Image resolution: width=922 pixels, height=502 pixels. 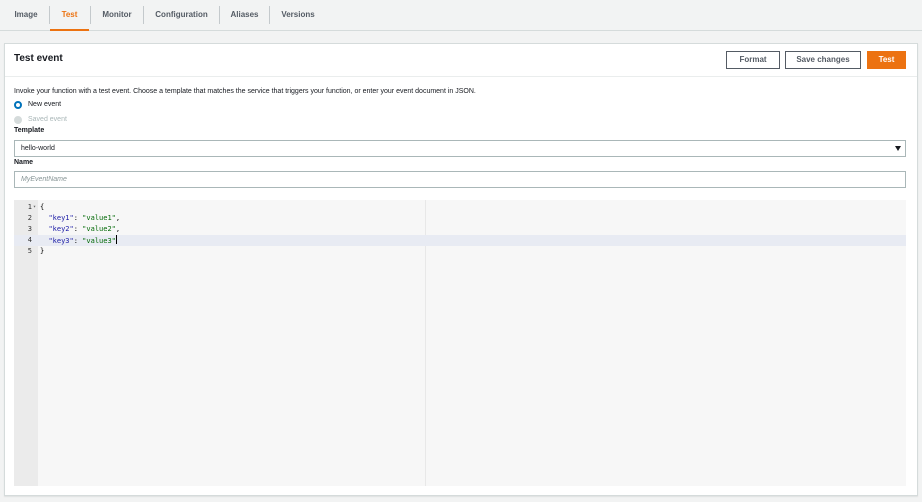 What do you see at coordinates (460, 207) in the screenshot?
I see `code-line: 1 ▾ {` at bounding box center [460, 207].